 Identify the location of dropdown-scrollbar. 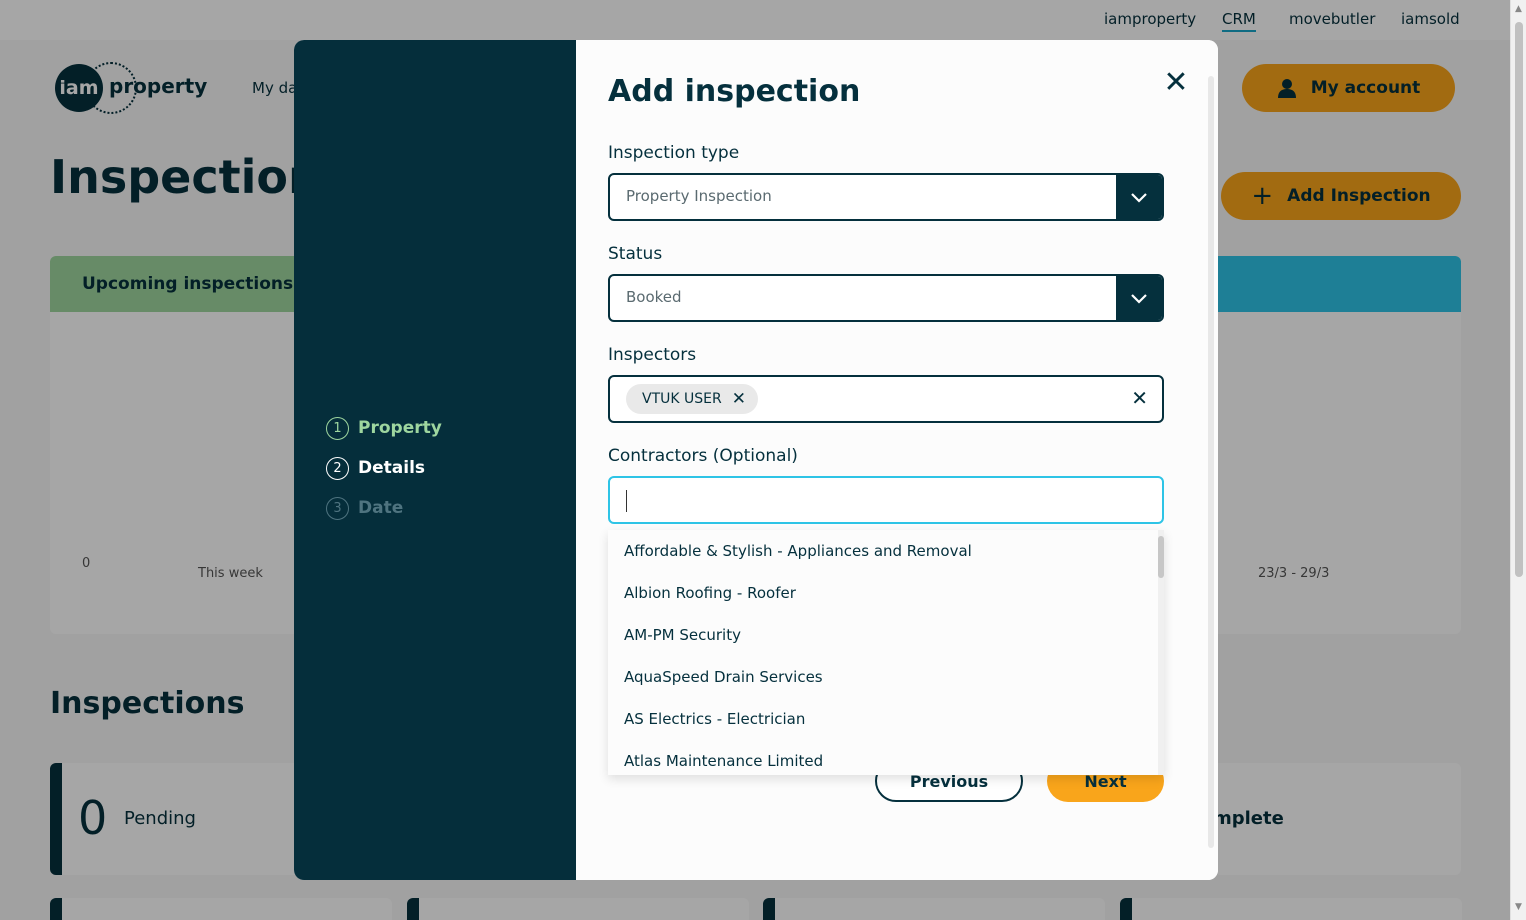
(1161, 652).